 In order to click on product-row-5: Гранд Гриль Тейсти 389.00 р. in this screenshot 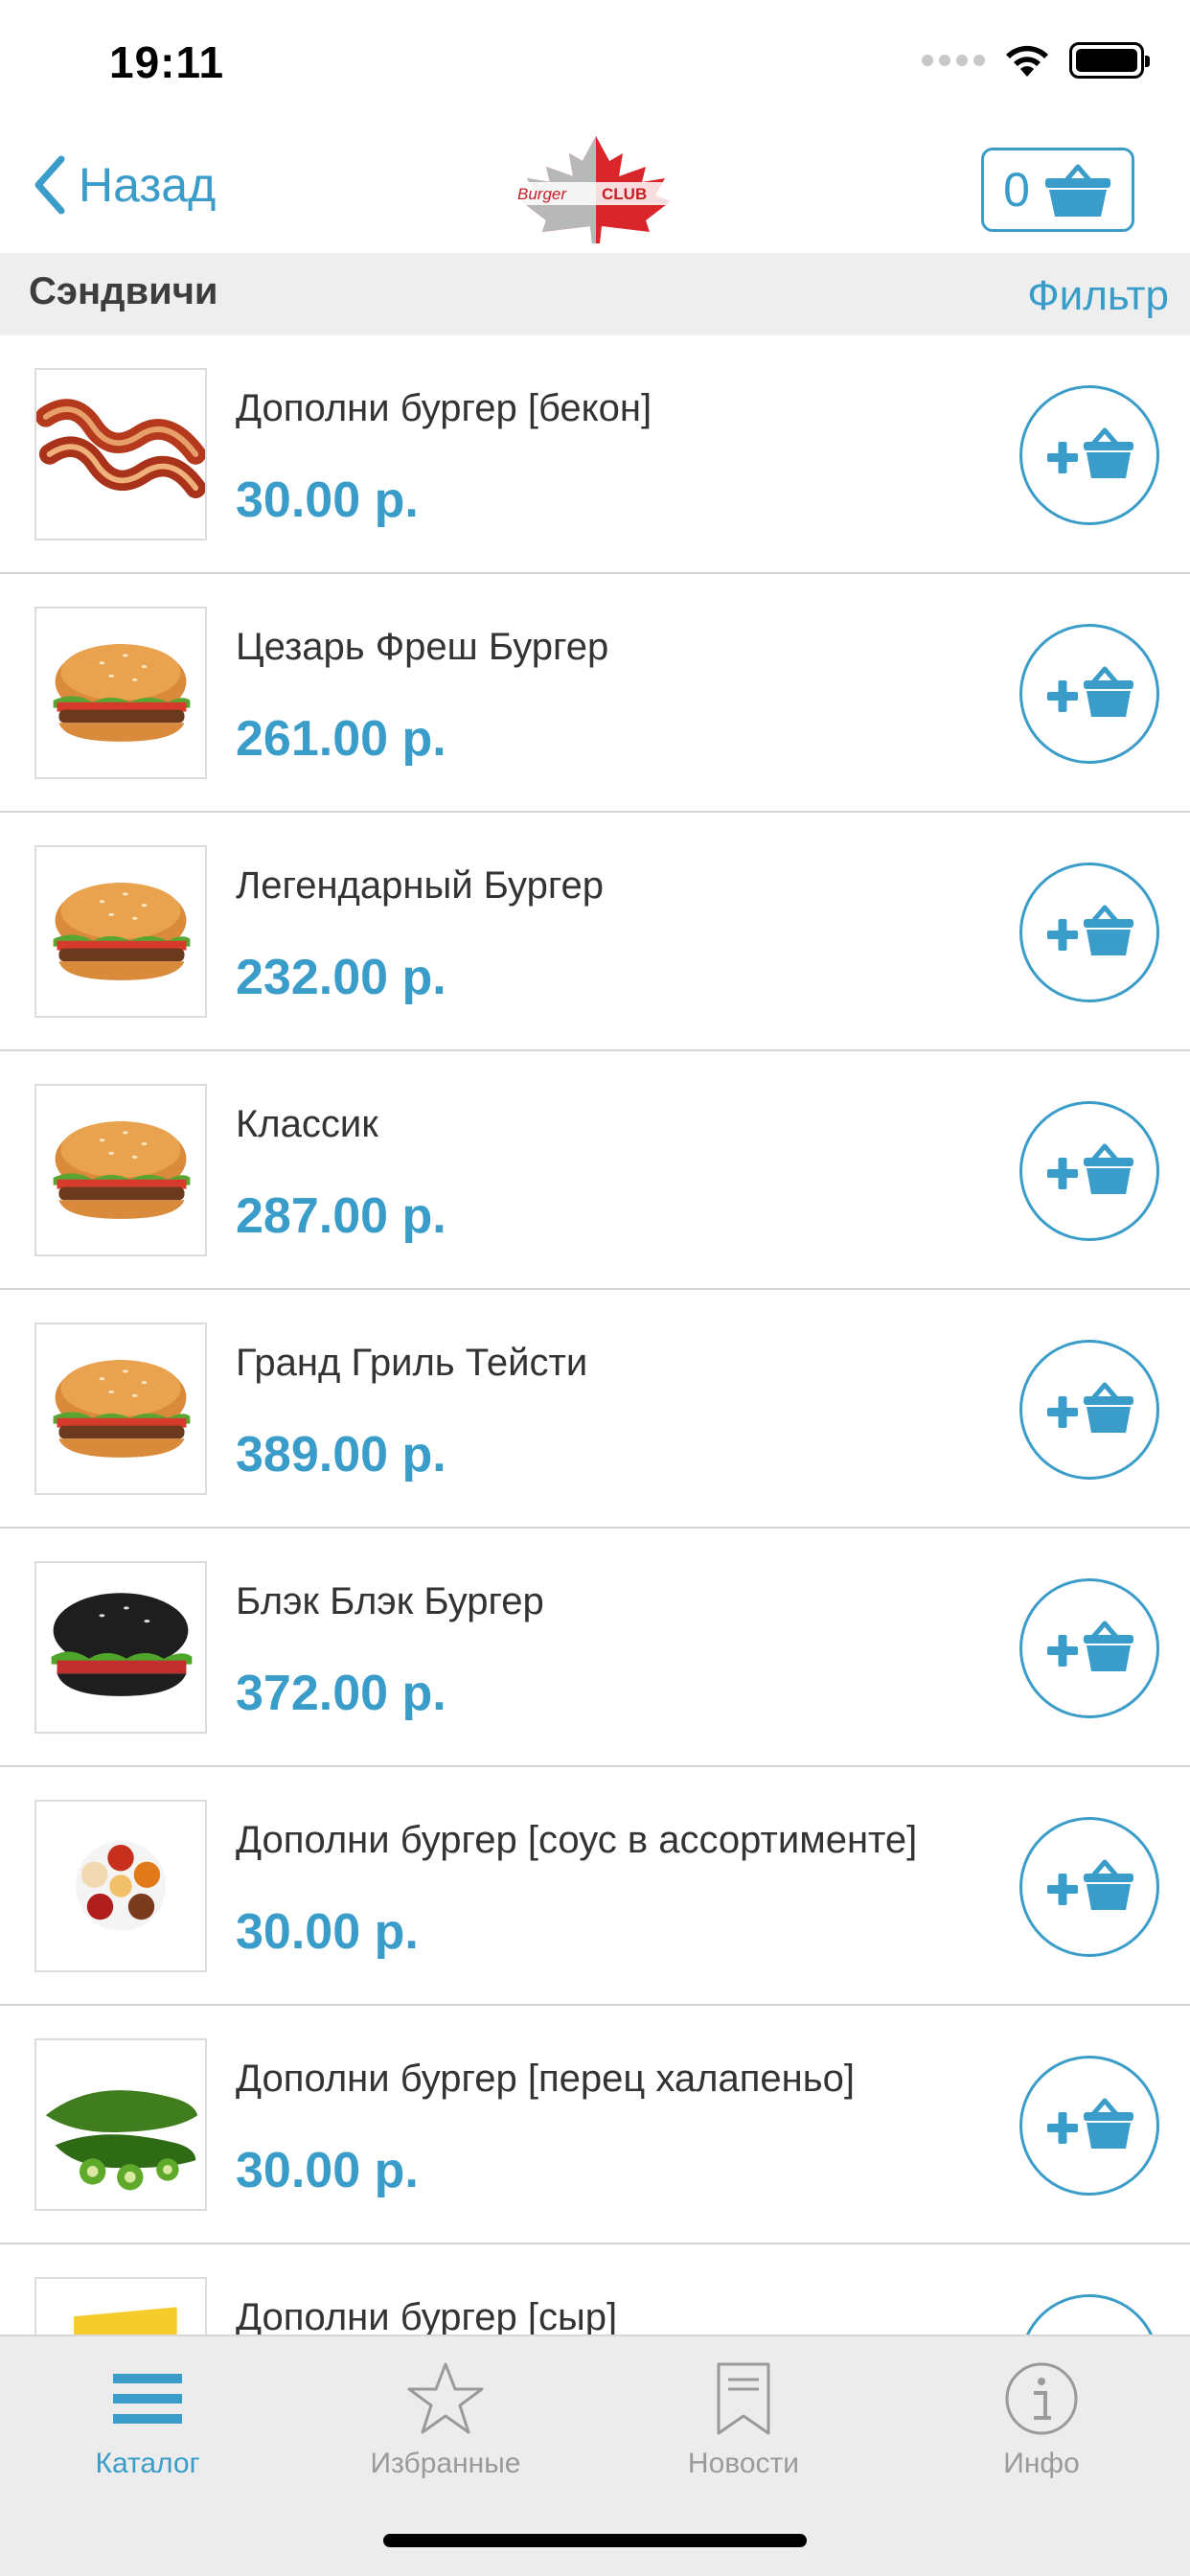, I will do `click(595, 1410)`.